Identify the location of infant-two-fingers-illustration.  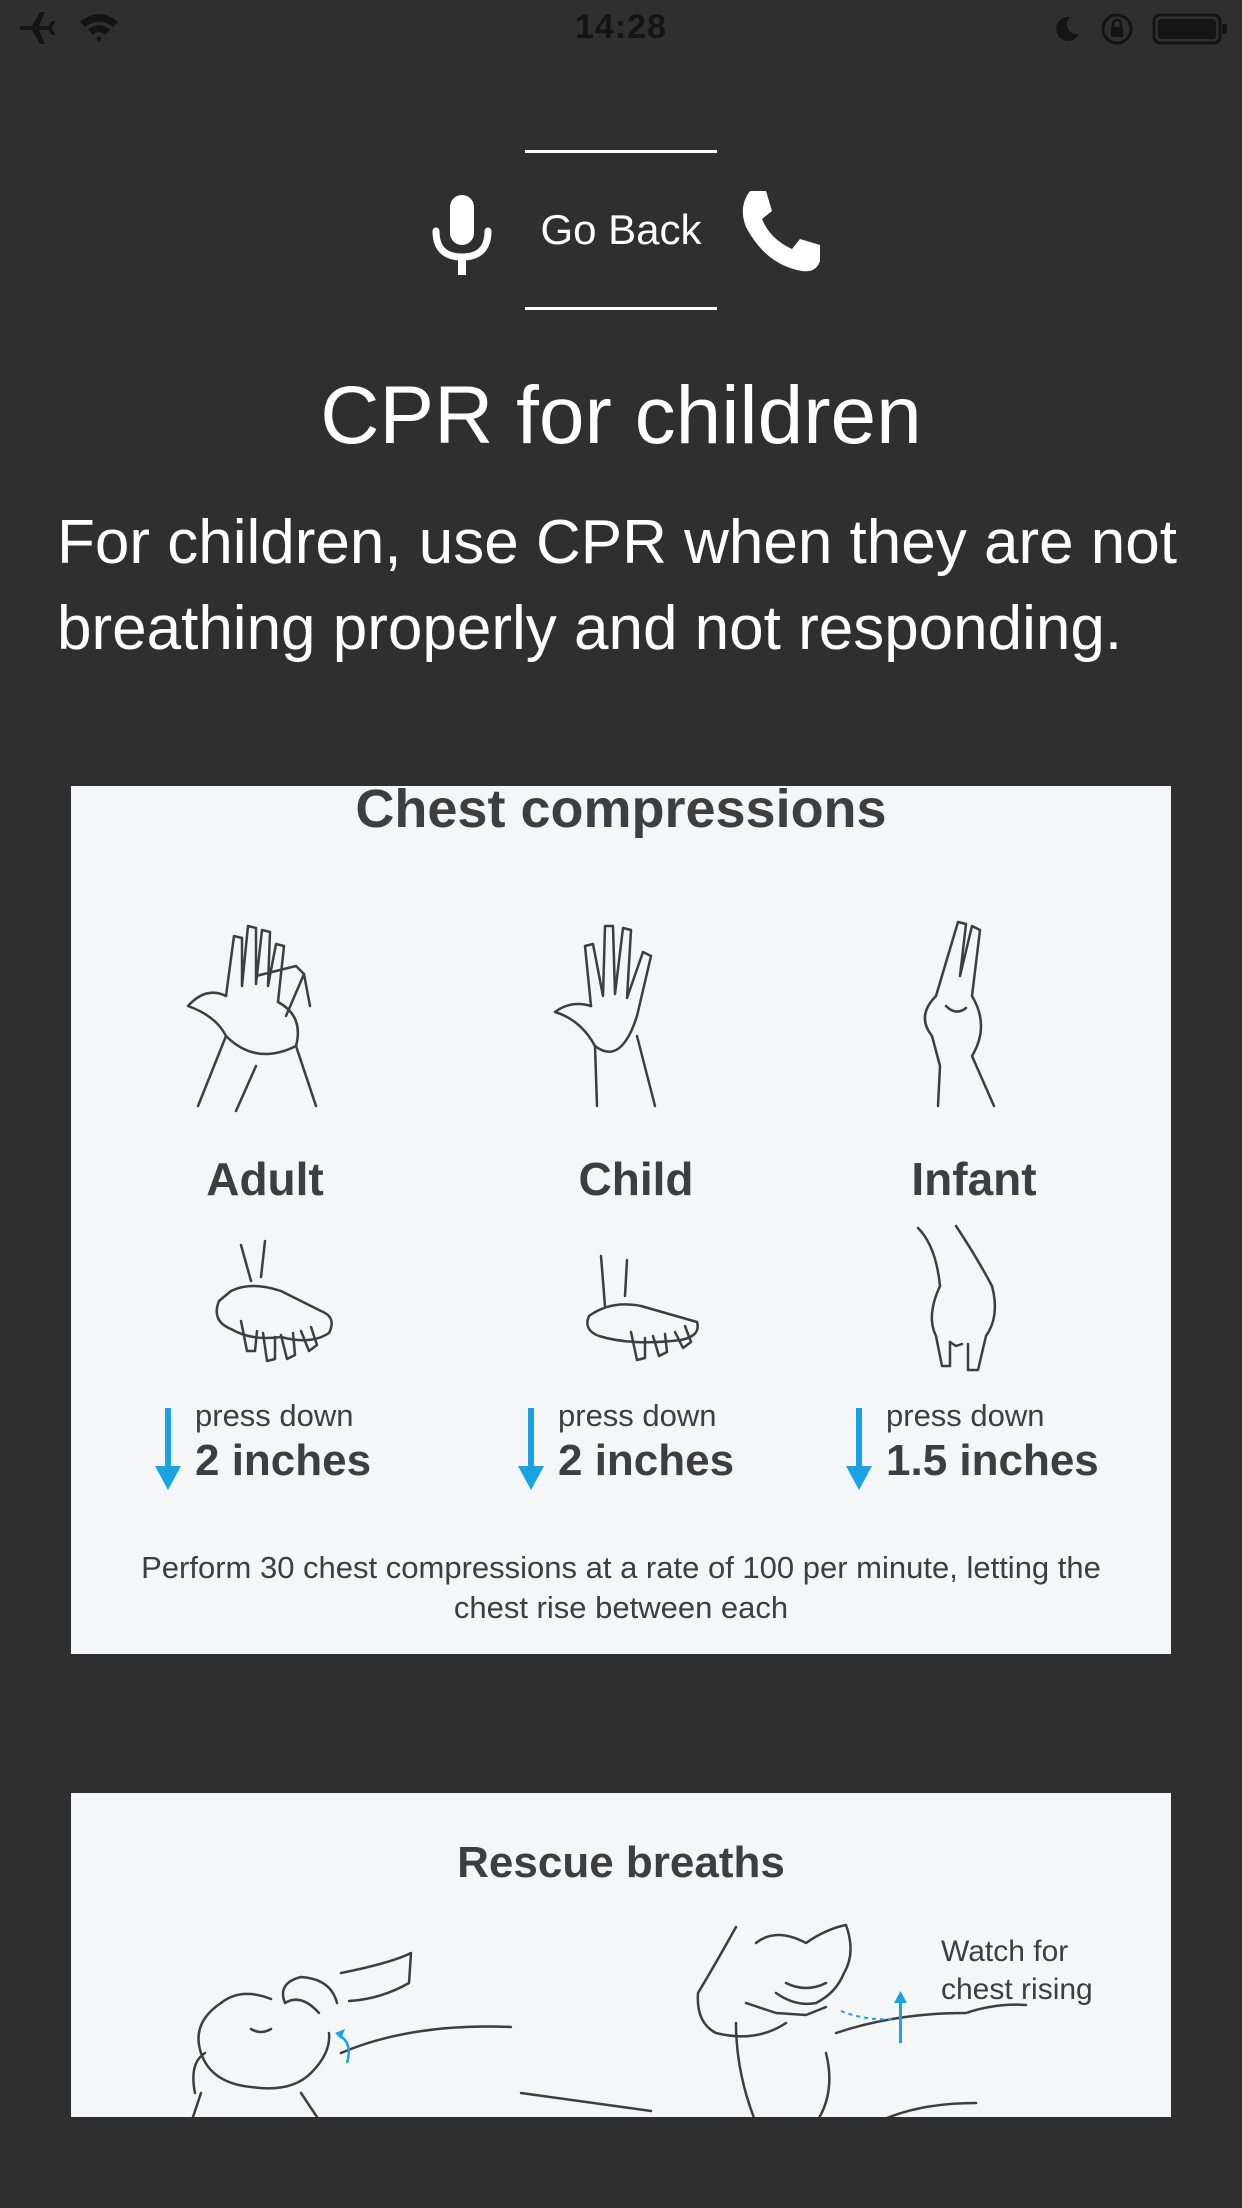
(959, 1014).